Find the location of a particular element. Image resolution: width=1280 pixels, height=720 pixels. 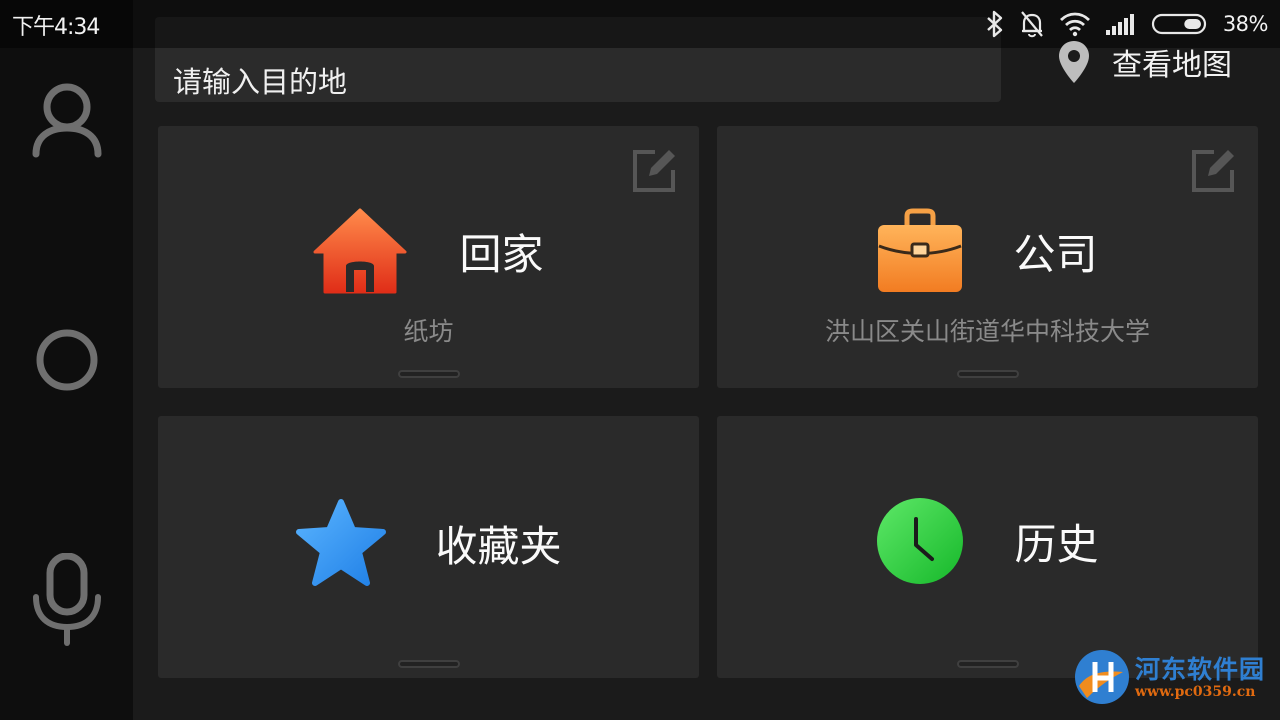

clock-icon is located at coordinates (920, 541).